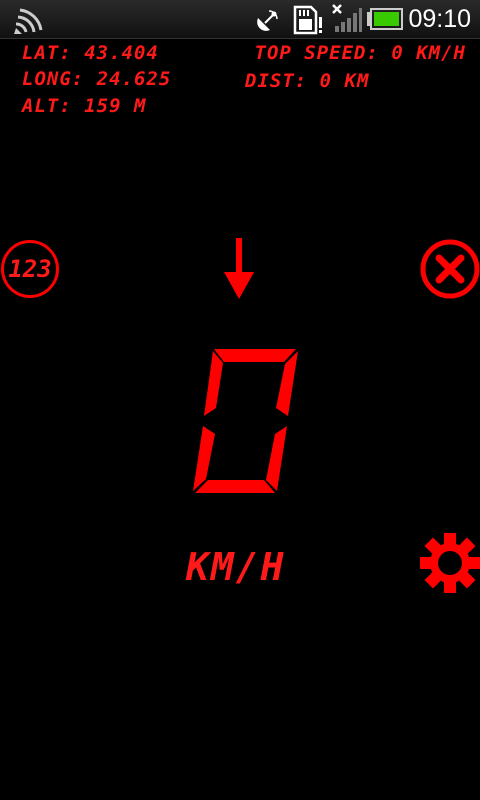 The image size is (480, 800). I want to click on sd-card-icon, so click(307, 20).